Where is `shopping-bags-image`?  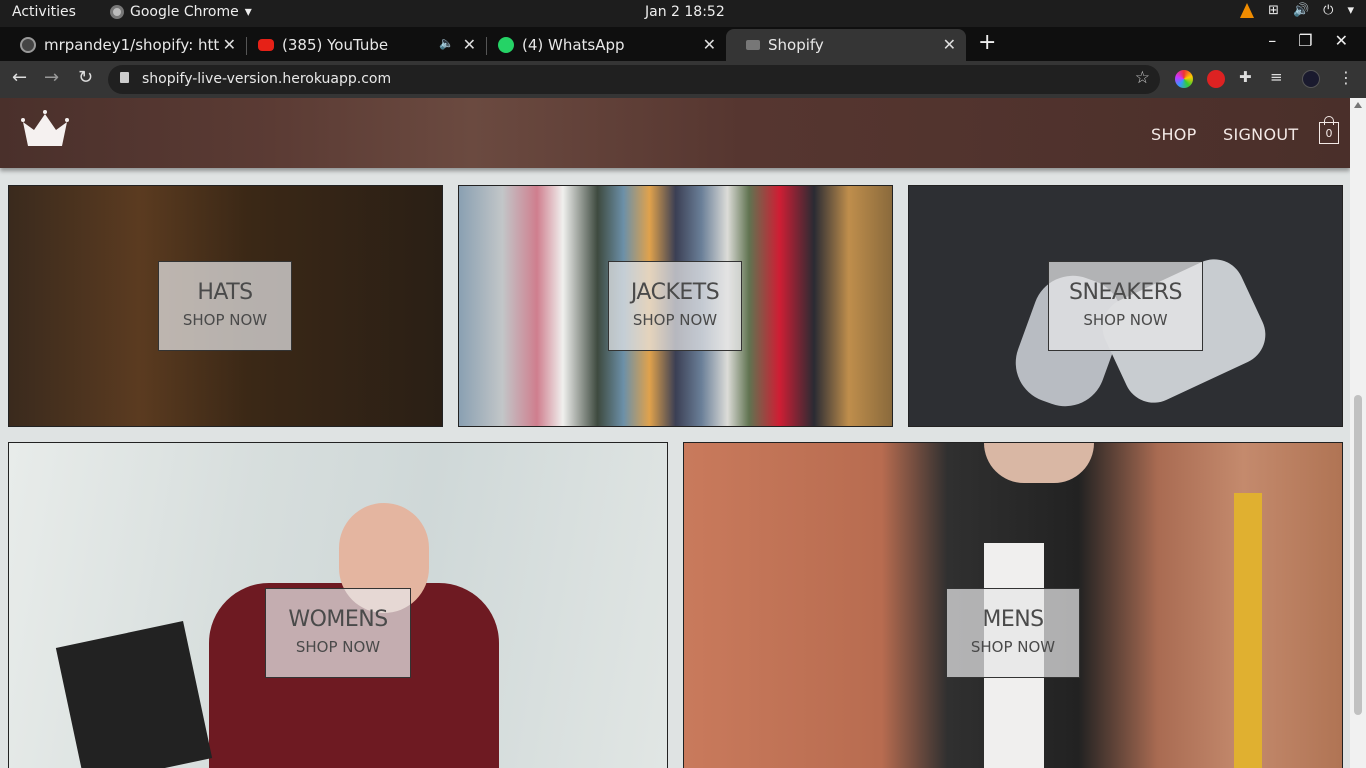 shopping-bags-image is located at coordinates (134, 694).